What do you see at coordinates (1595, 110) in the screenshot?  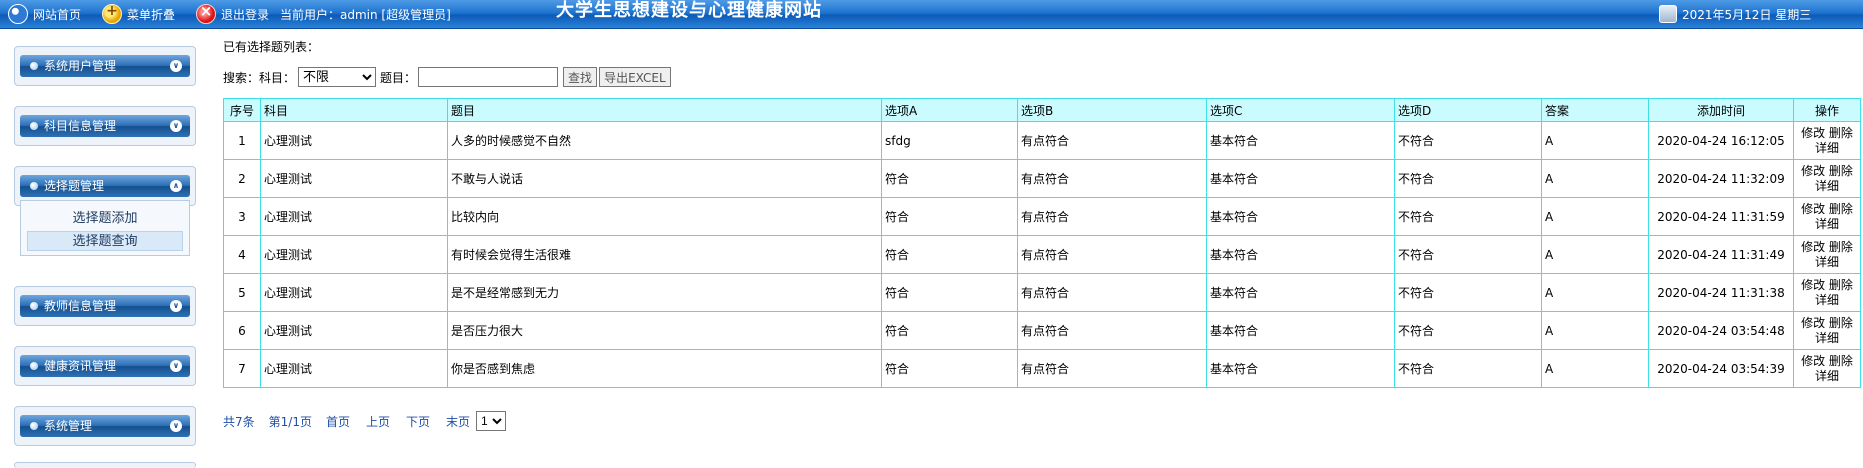 I see `col-header: 答案` at bounding box center [1595, 110].